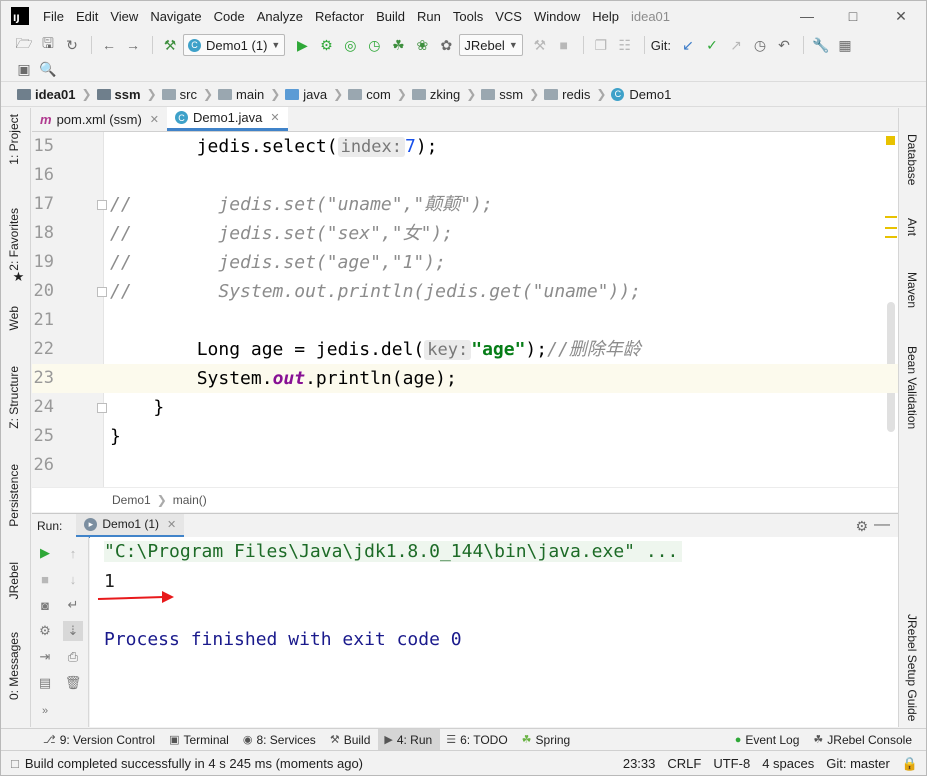 The image size is (927, 776). I want to click on jrebel-debug-icon: ❀, so click(422, 45).